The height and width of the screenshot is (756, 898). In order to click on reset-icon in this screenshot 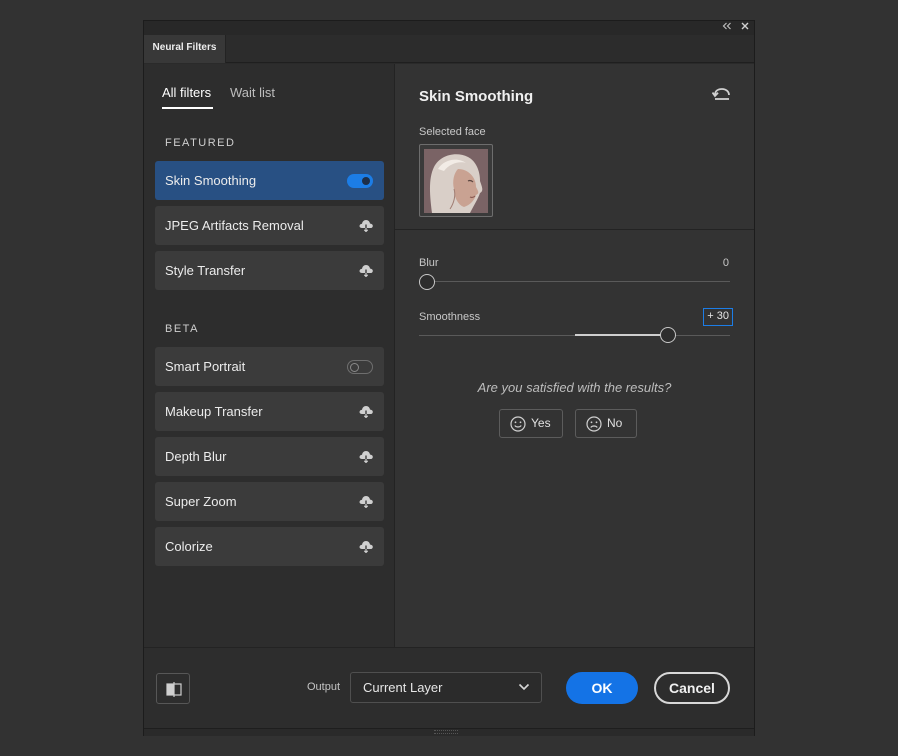, I will do `click(722, 95)`.